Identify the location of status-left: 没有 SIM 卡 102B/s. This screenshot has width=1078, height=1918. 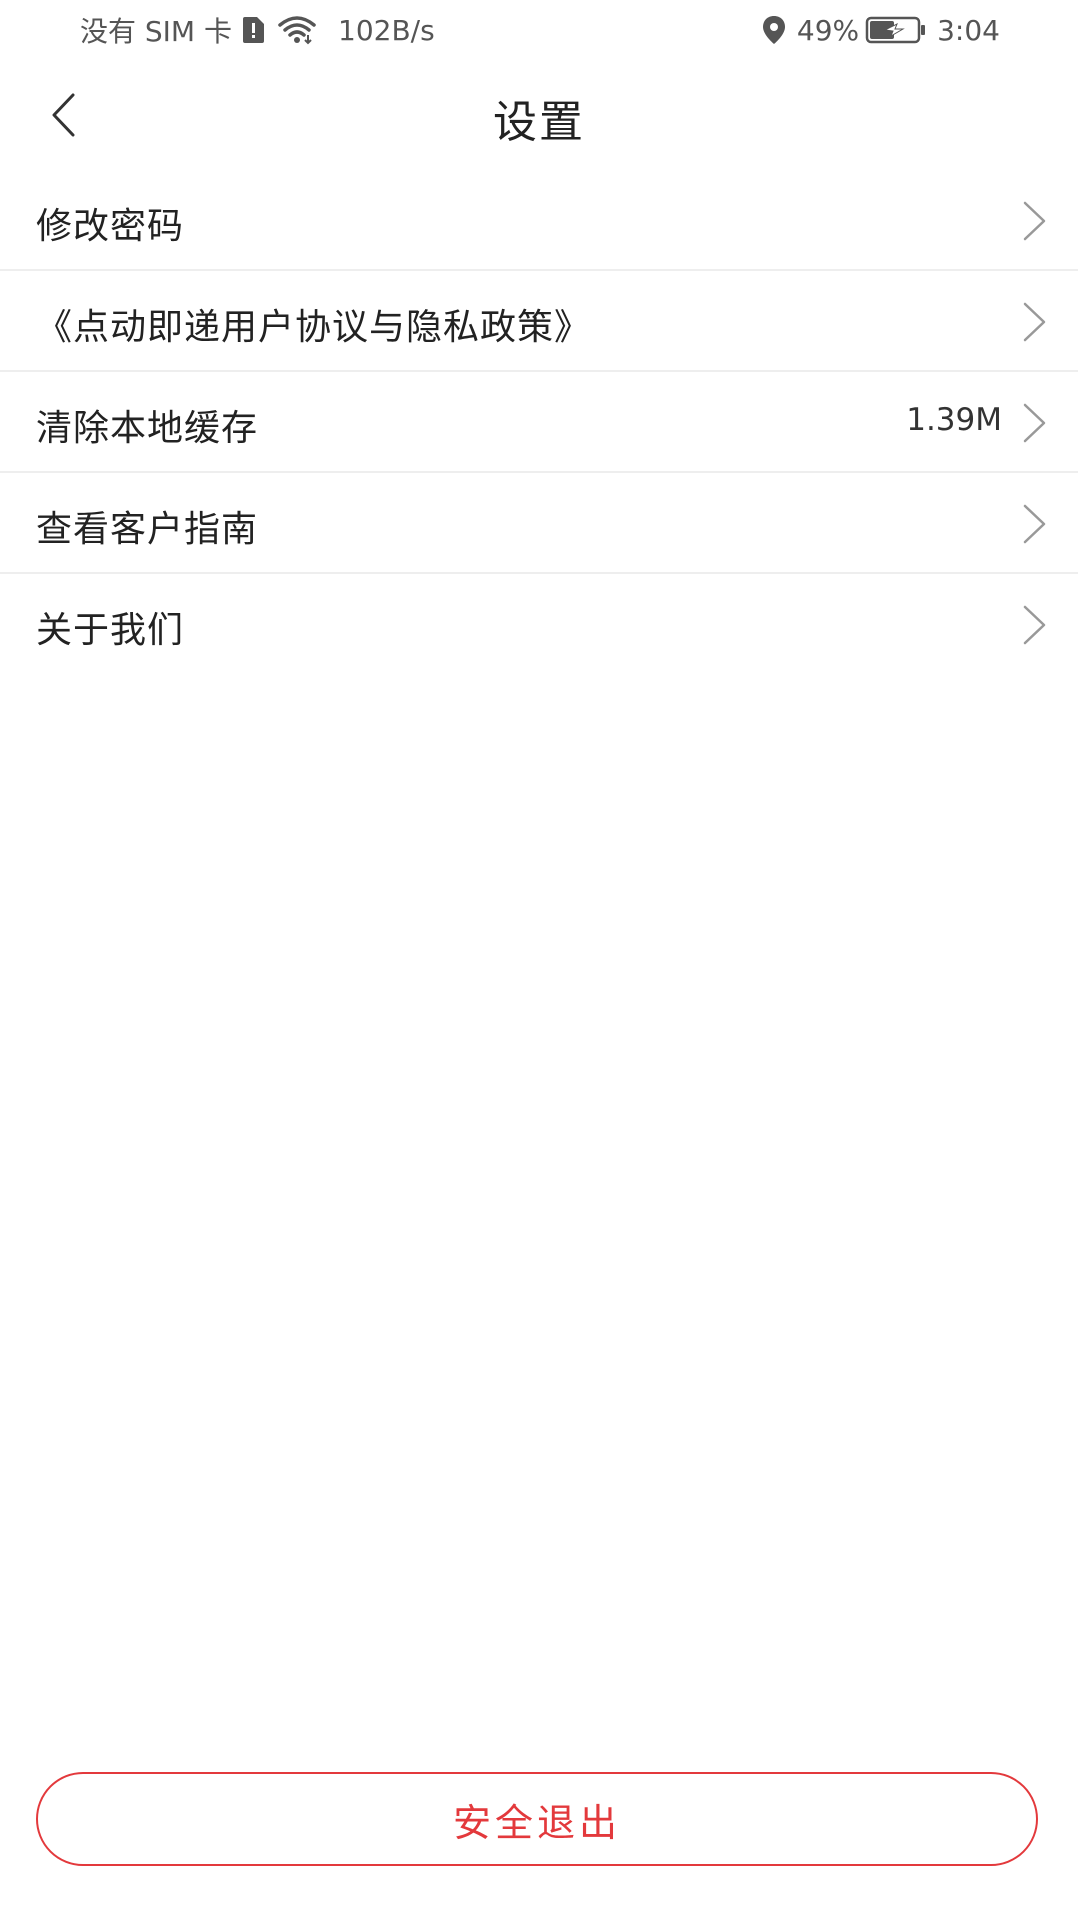
(257, 30).